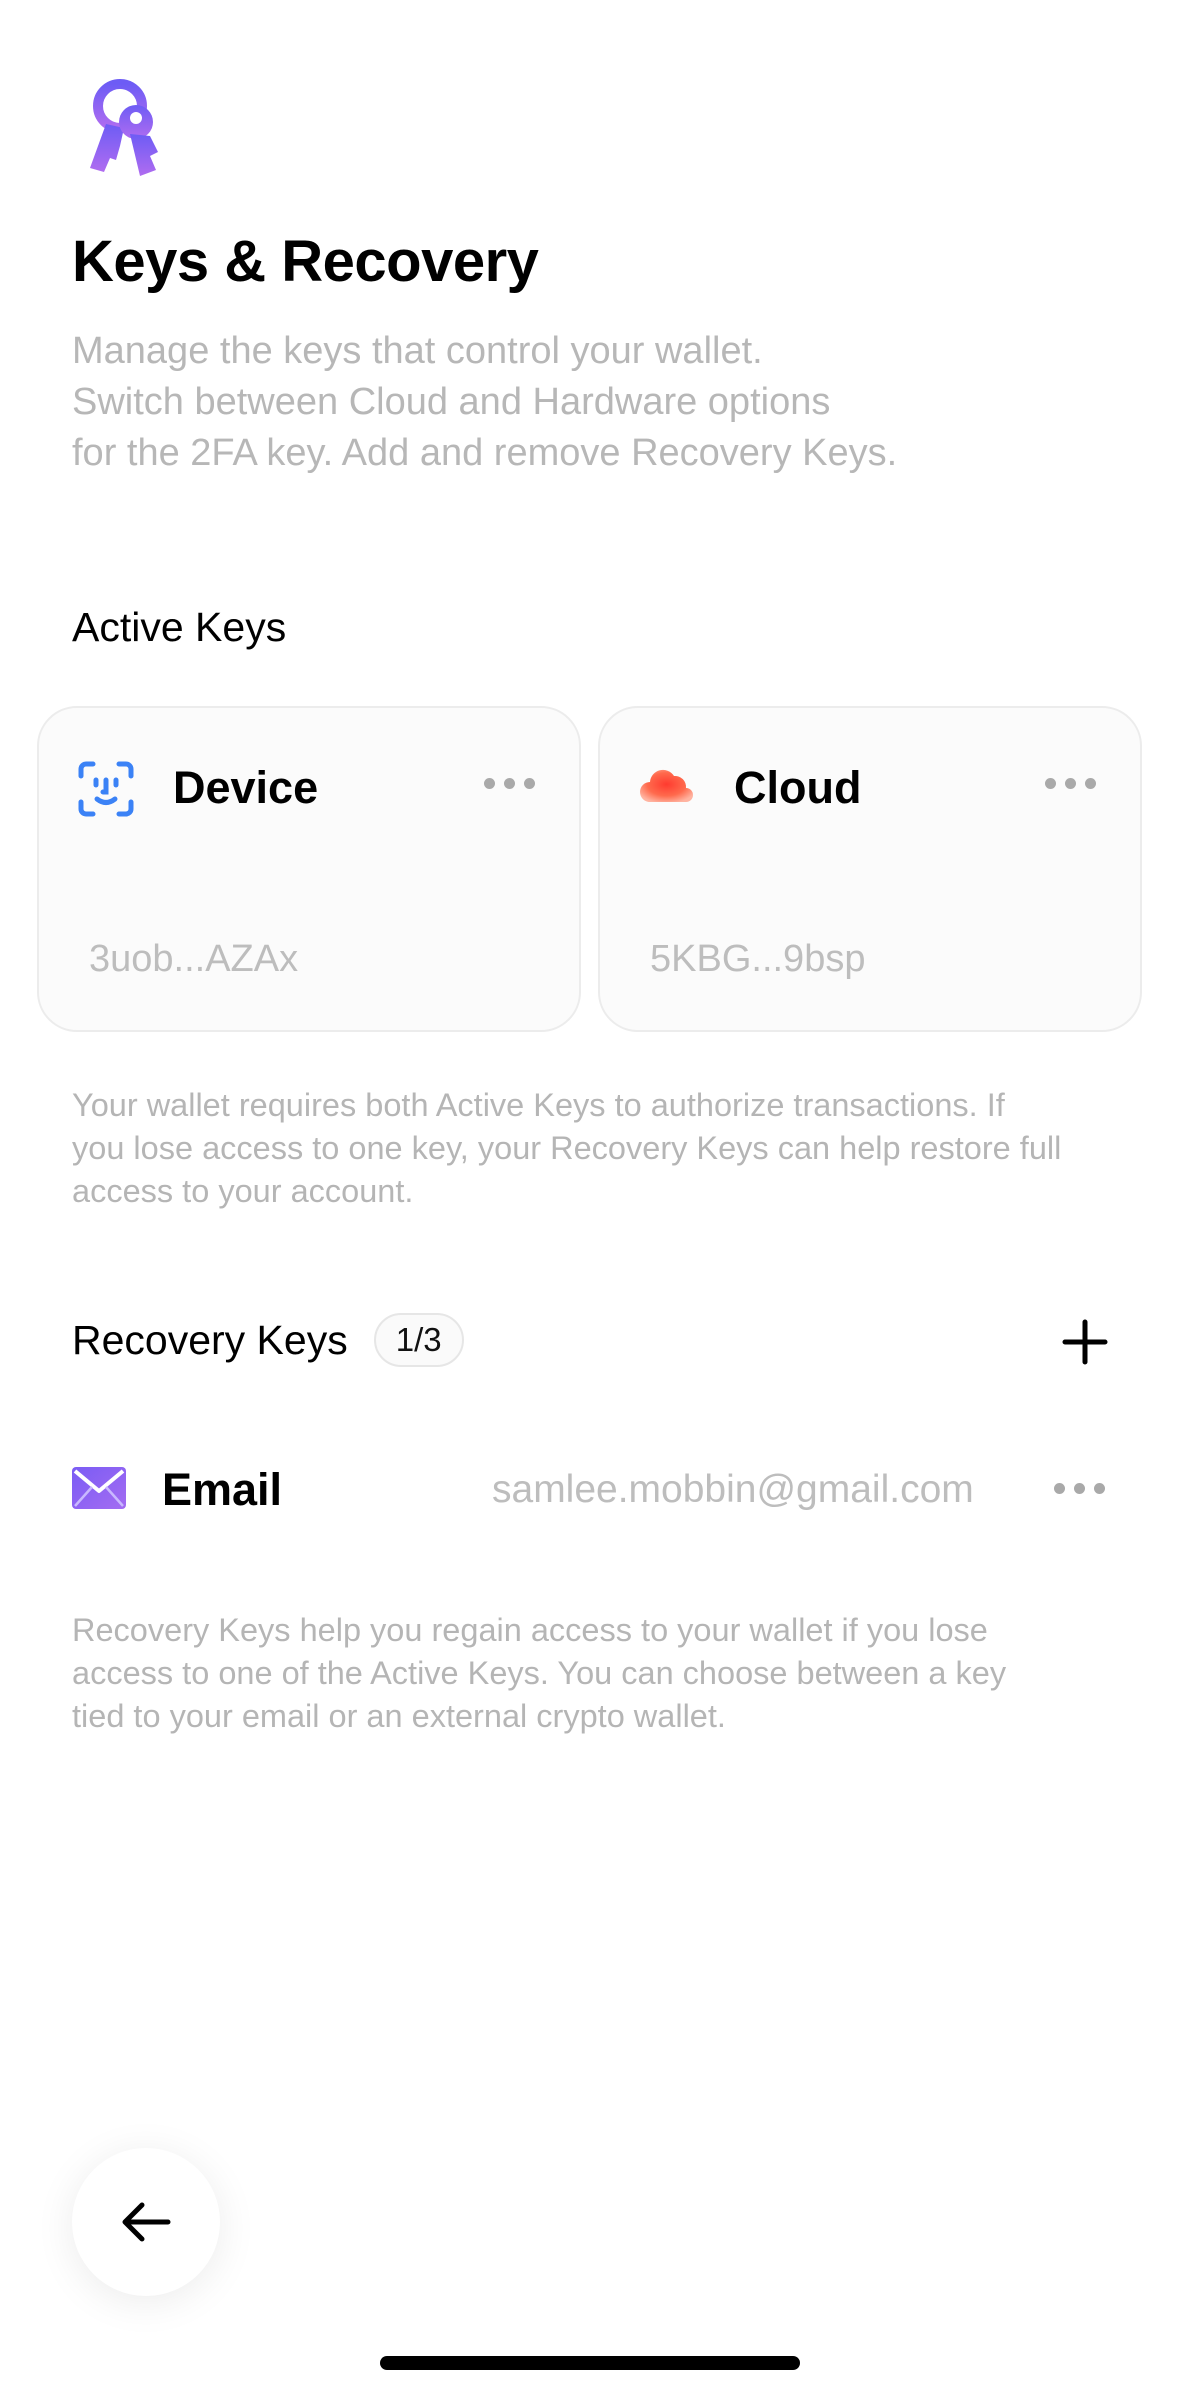 The width and height of the screenshot is (1179, 2396). I want to click on cloud-icon, so click(667, 789).